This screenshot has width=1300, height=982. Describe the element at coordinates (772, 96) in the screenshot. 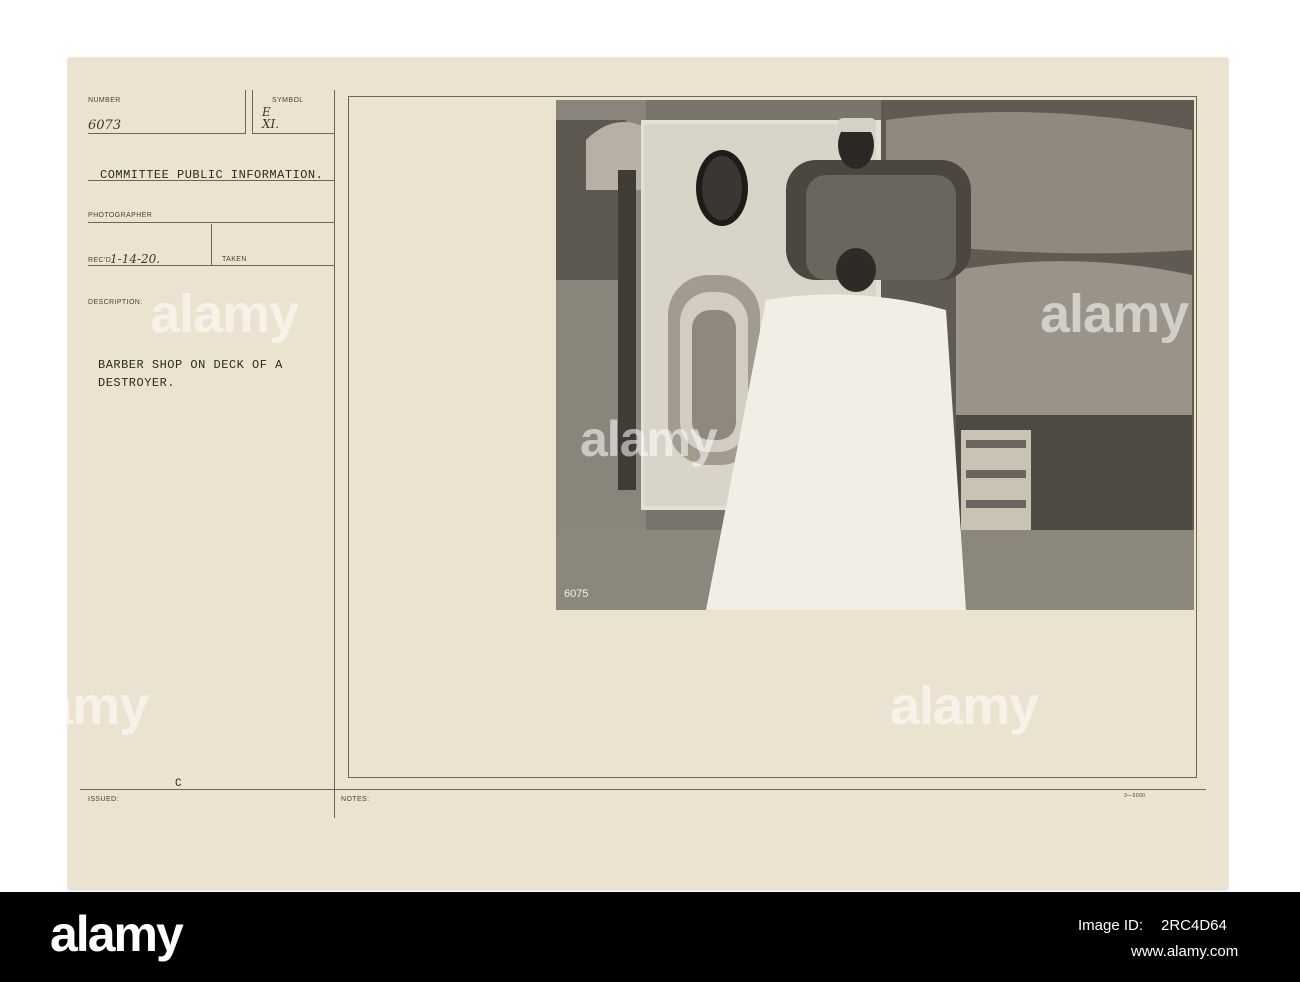

I see `frame-top` at that location.